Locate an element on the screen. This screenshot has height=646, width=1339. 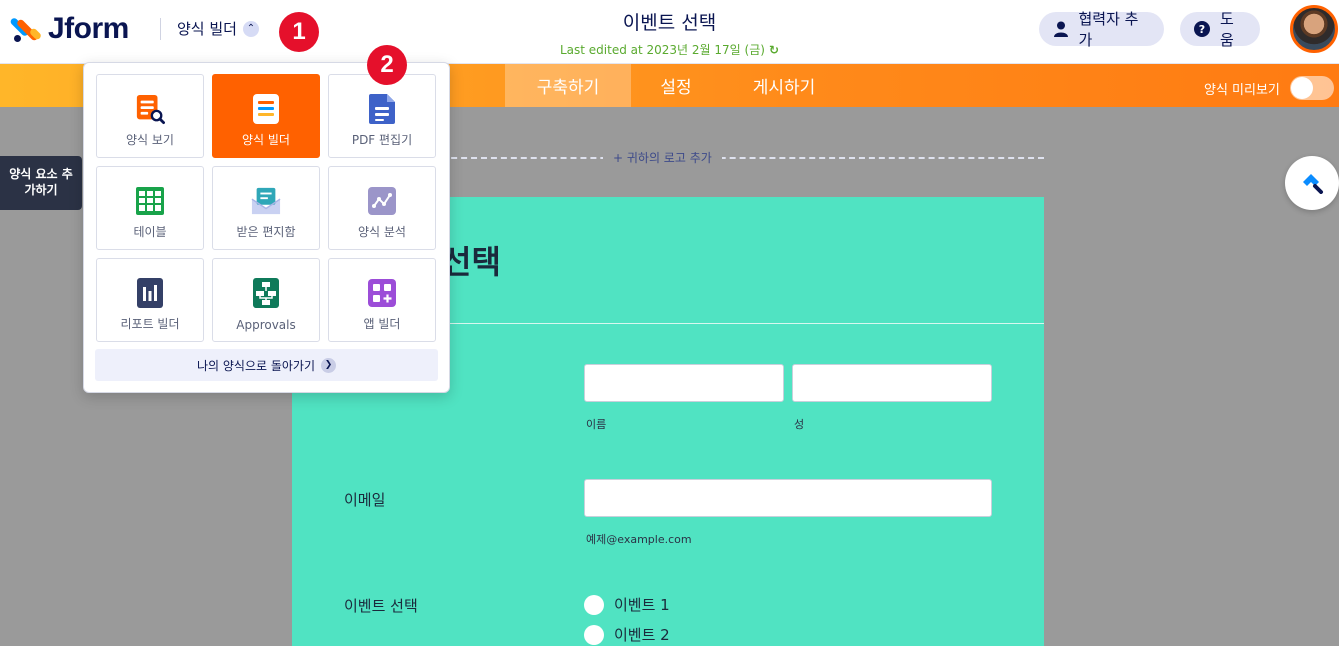
form-view-icon is located at coordinates (150, 109).